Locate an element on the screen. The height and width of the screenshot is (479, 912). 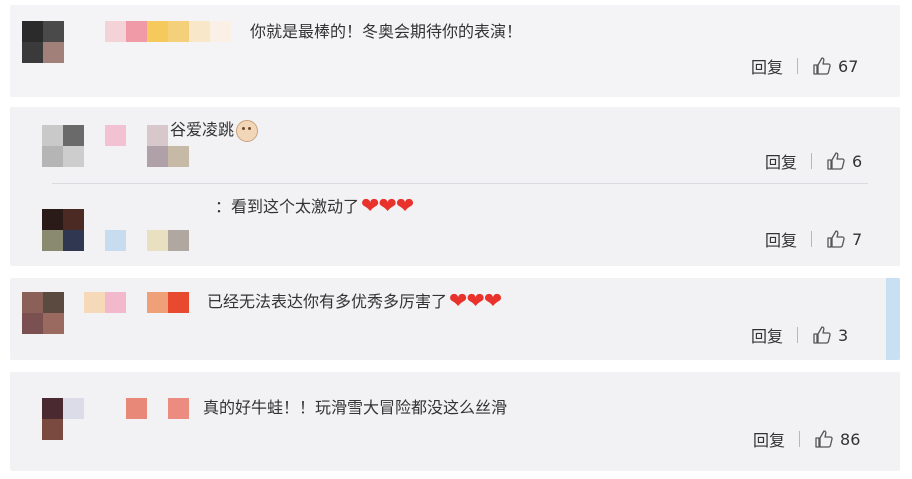
comment-text: 谷爱凌跳 is located at coordinates (214, 130).